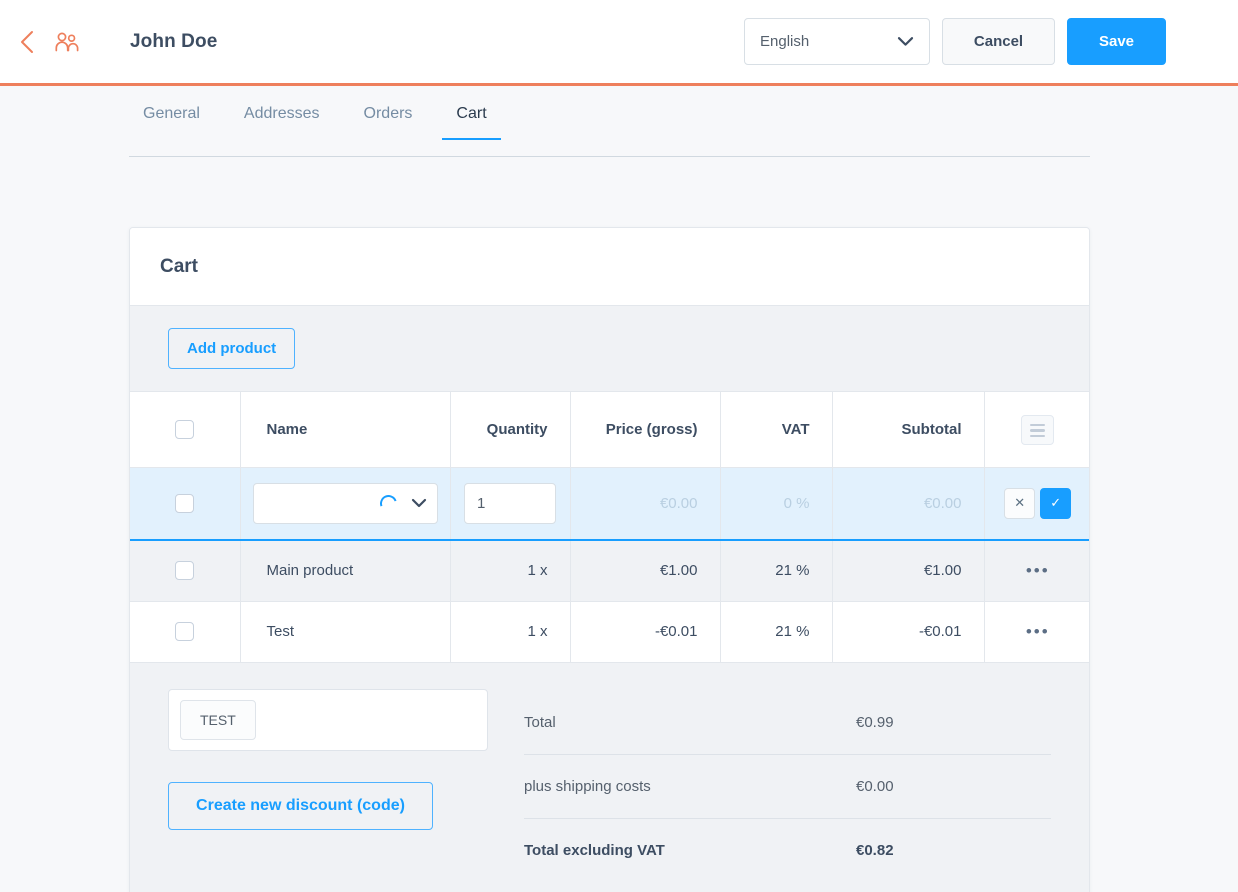  I want to click on header-actions: English Cancel Save, so click(955, 41).